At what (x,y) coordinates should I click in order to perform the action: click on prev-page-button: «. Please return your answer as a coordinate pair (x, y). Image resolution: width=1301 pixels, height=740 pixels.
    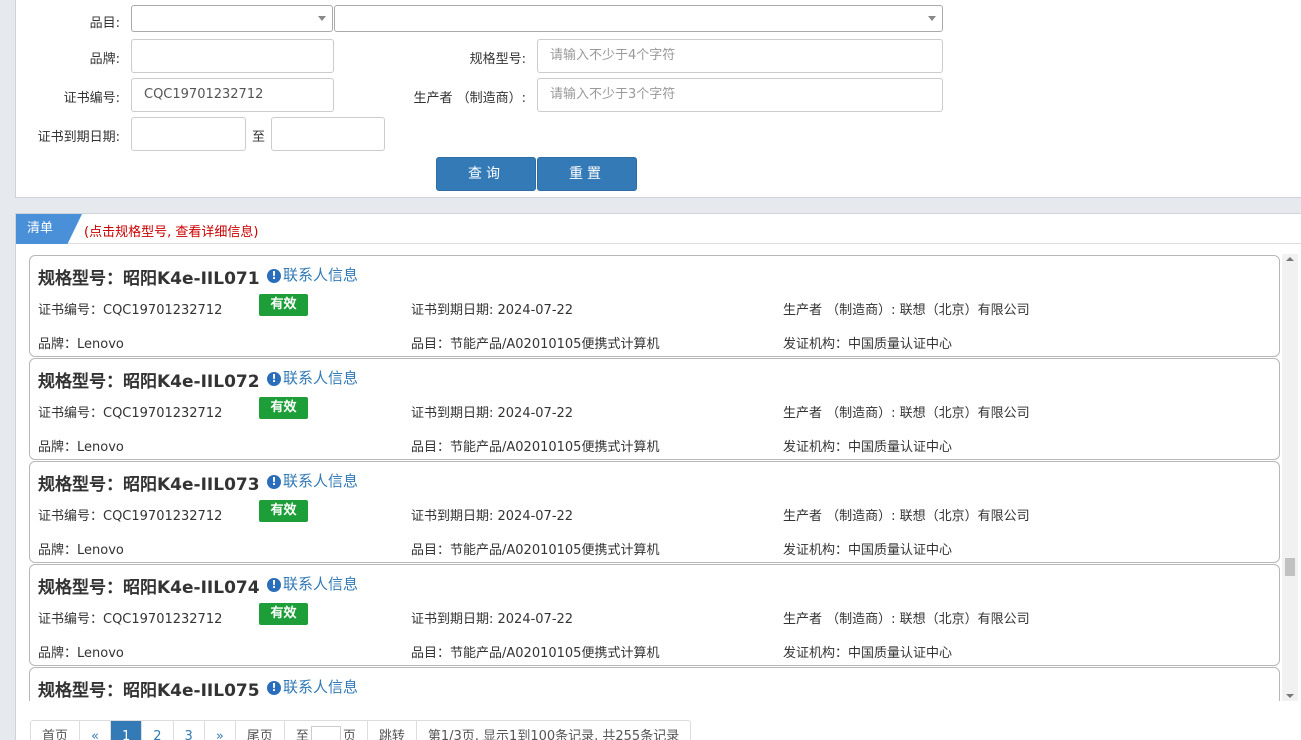
    Looking at the image, I should click on (95, 730).